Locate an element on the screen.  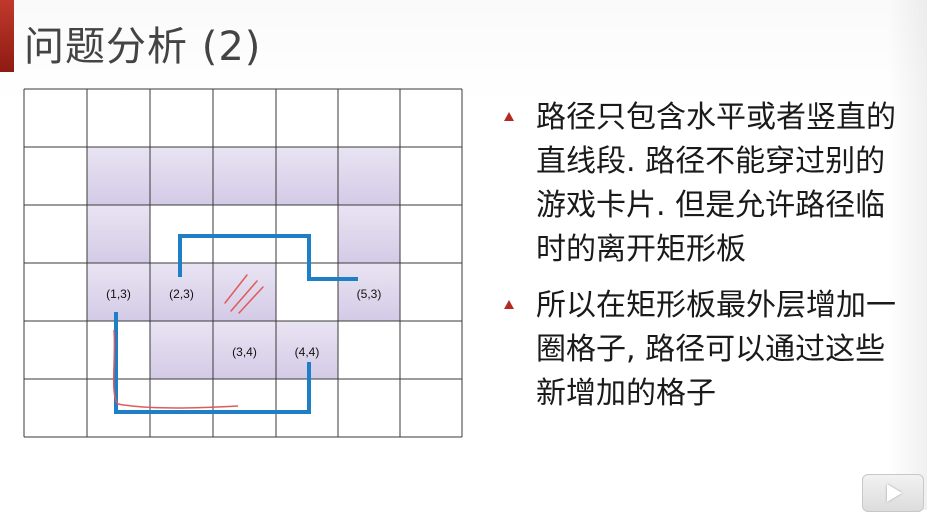
play-icon is located at coordinates (894, 493).